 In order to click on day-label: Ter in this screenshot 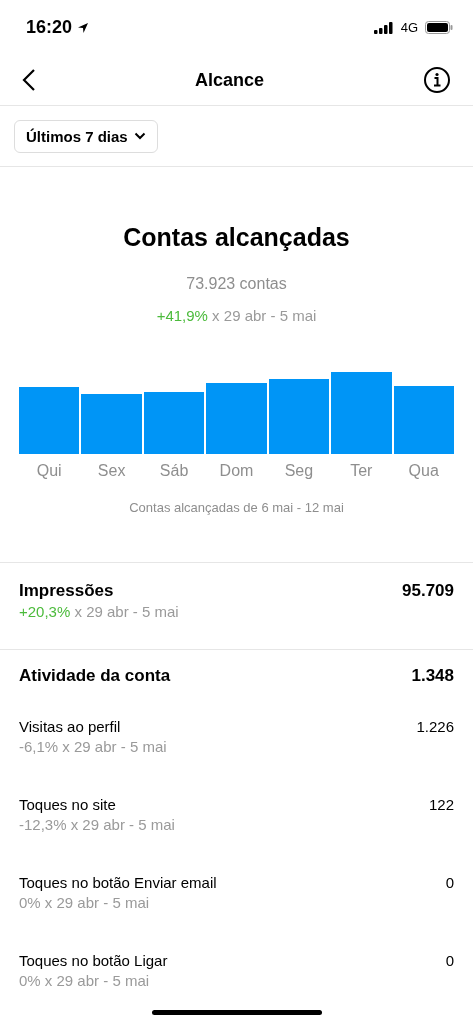, I will do `click(361, 471)`.